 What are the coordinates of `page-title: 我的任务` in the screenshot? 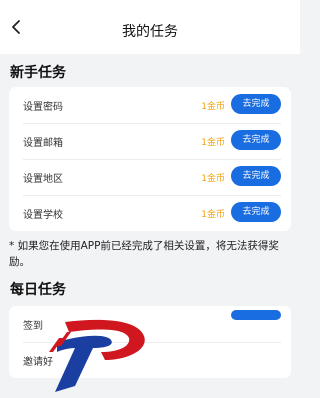 It's located at (150, 32).